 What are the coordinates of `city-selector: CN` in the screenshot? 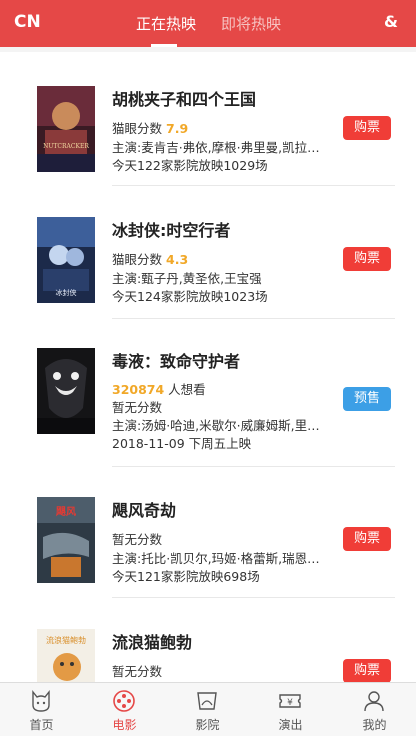 It's located at (27, 22).